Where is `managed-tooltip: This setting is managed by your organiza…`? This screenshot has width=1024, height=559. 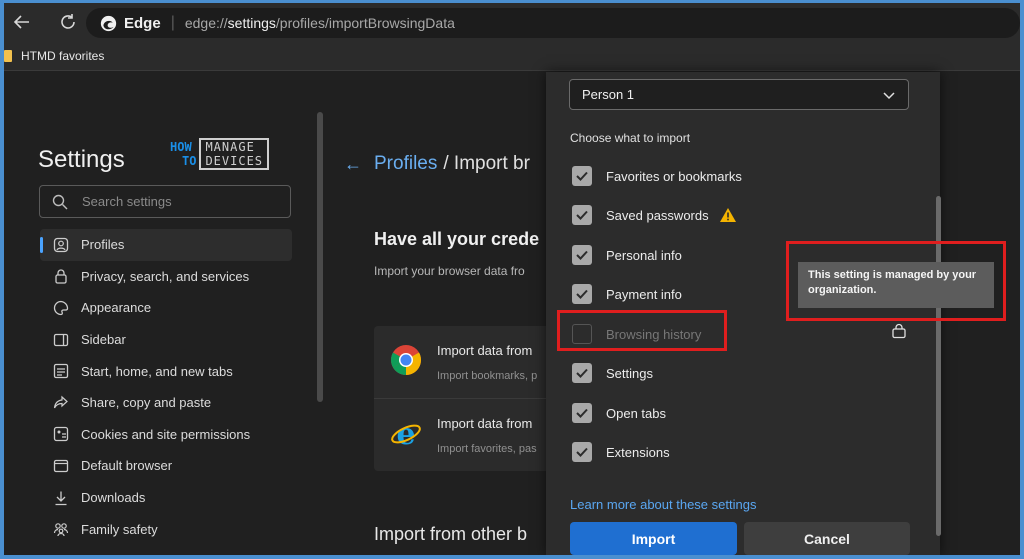 managed-tooltip: This setting is managed by your organiza… is located at coordinates (896, 285).